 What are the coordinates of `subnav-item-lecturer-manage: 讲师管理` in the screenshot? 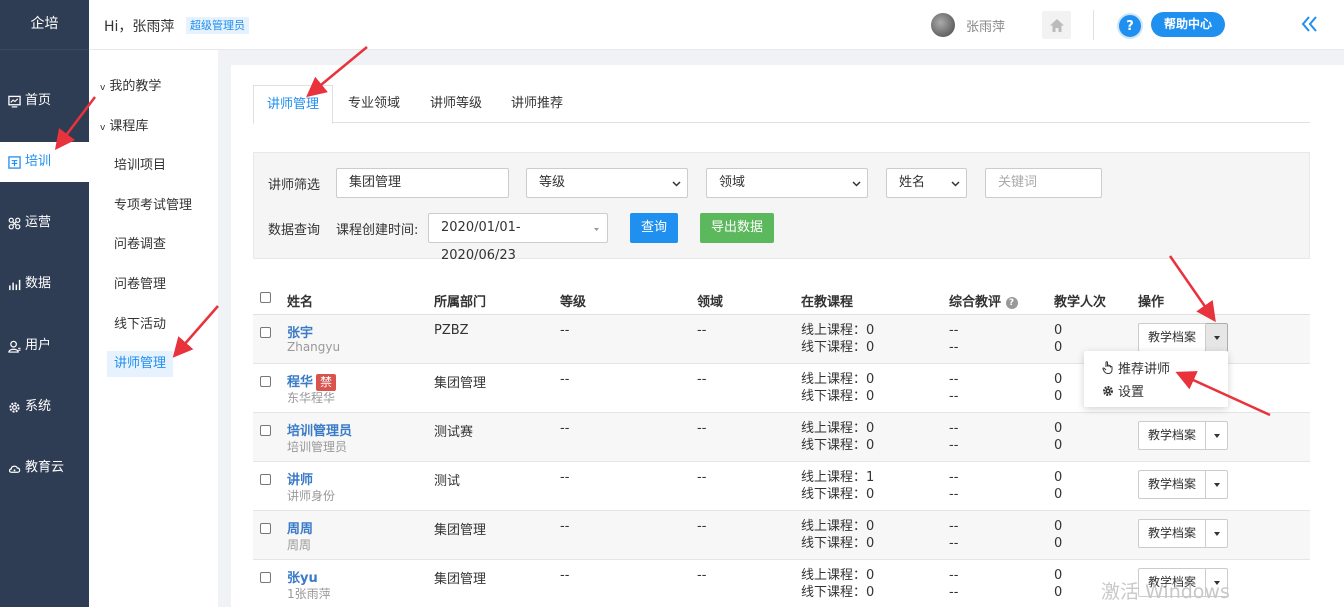 It's located at (140, 364).